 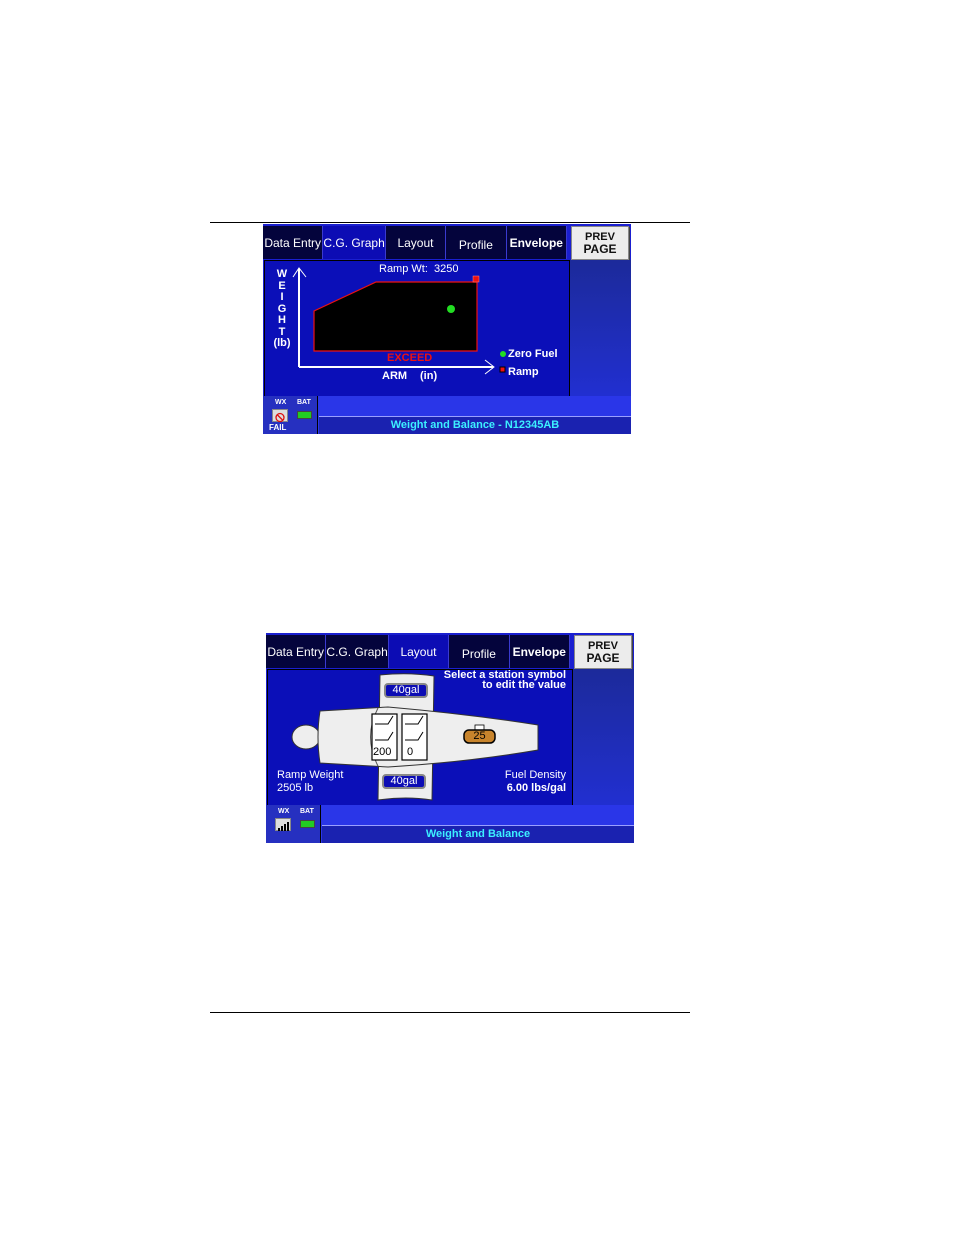 I want to click on ramp-wt-label: Ramp Wt:, so click(x=403, y=269).